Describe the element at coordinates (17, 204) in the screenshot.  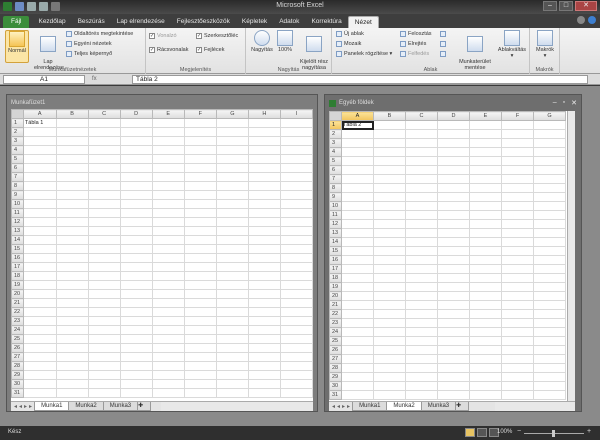
I see `row-header: 10` at that location.